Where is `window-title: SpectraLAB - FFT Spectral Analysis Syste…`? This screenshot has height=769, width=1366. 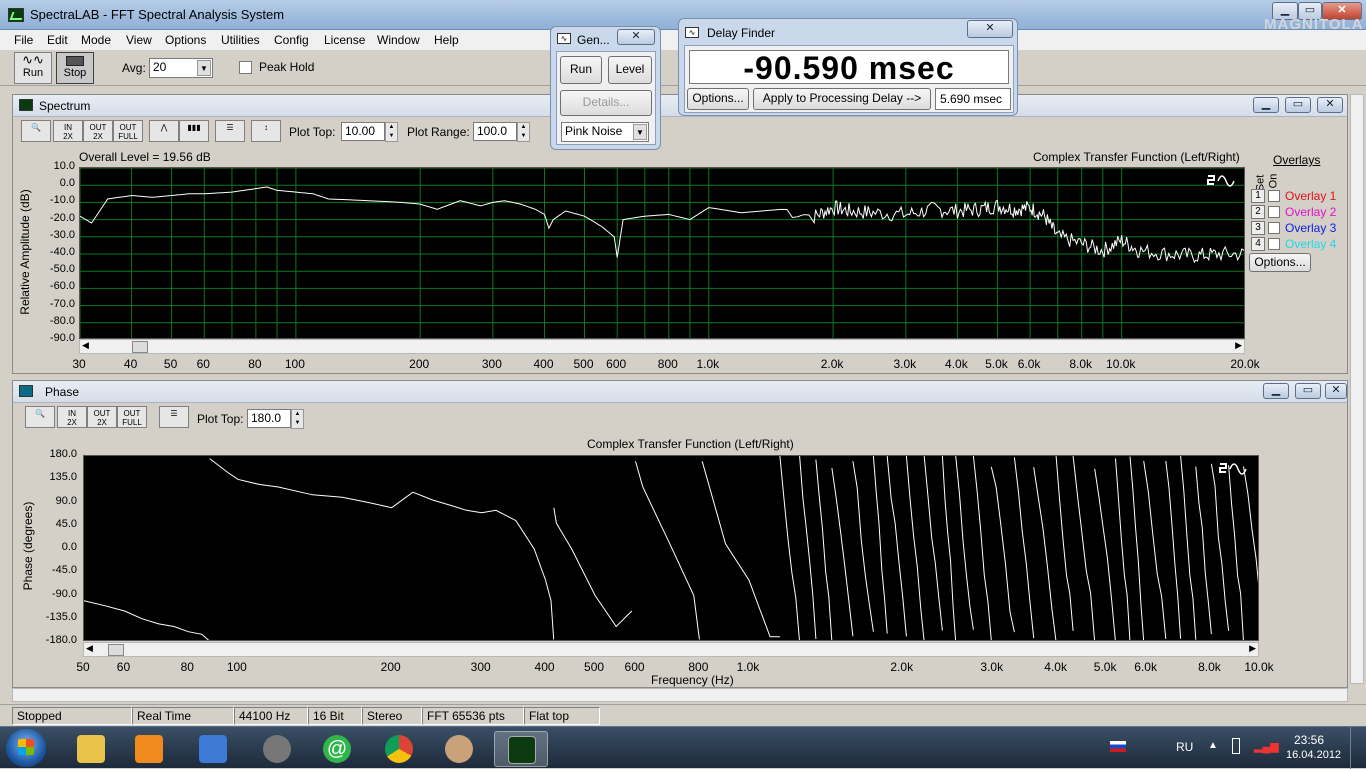 window-title: SpectraLAB - FFT Spectral Analysis Syste… is located at coordinates (157, 14).